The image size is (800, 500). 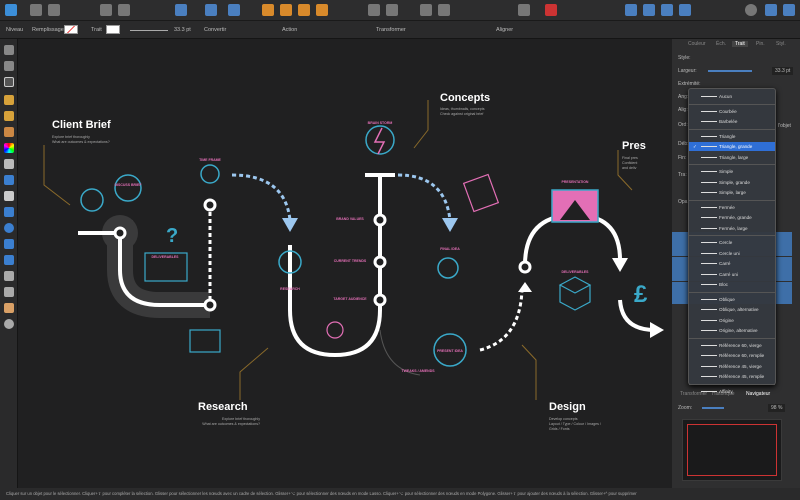 I want to click on tools-sidebar, so click(x=9, y=263).